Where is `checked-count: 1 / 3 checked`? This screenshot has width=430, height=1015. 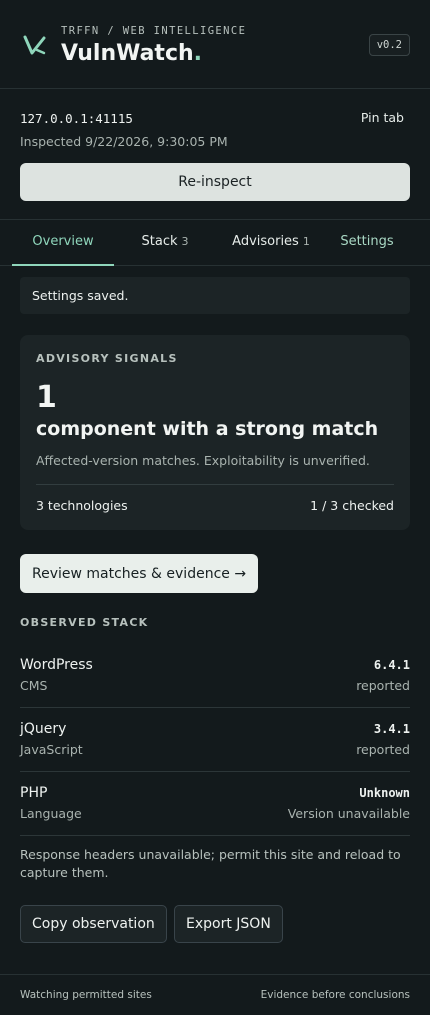
checked-count: 1 / 3 checked is located at coordinates (352, 505).